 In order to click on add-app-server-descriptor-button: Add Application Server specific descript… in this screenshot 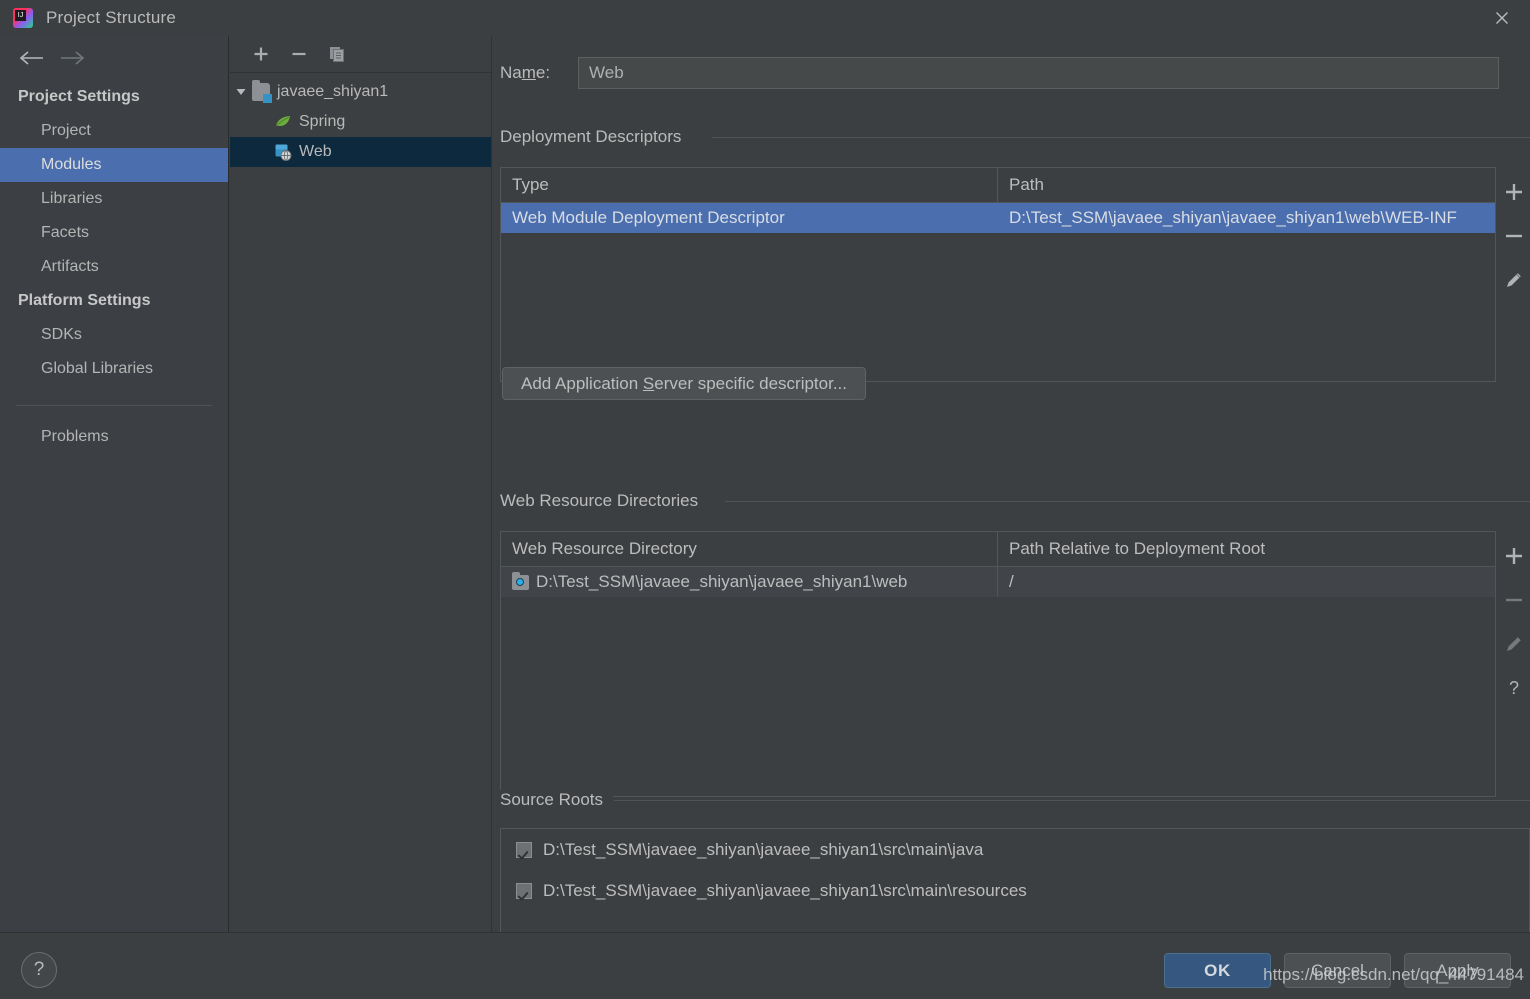, I will do `click(684, 383)`.